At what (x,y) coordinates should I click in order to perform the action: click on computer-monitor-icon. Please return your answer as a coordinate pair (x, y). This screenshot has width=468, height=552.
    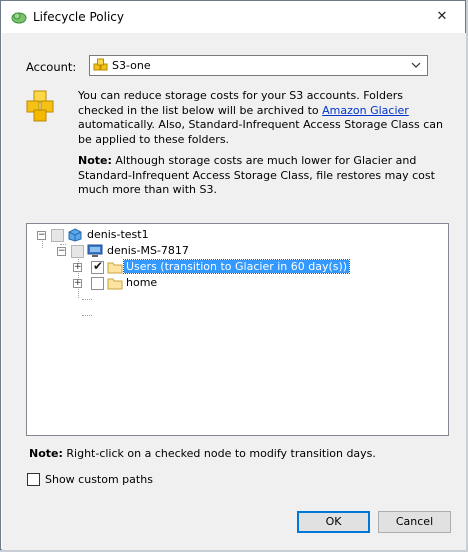
    Looking at the image, I should click on (95, 250).